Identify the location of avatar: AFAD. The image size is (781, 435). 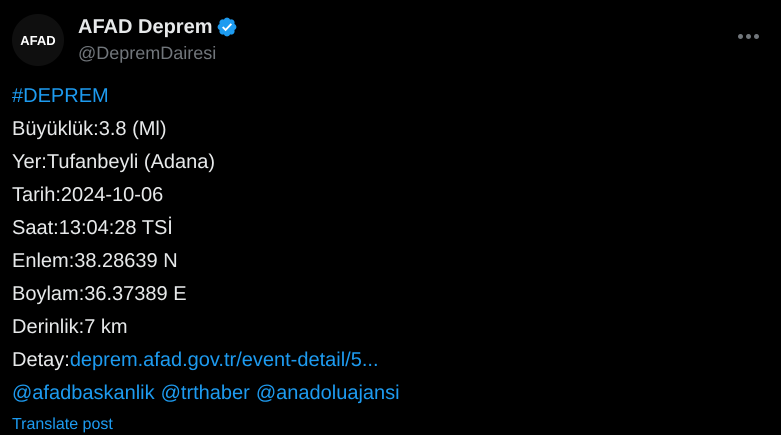
(38, 40).